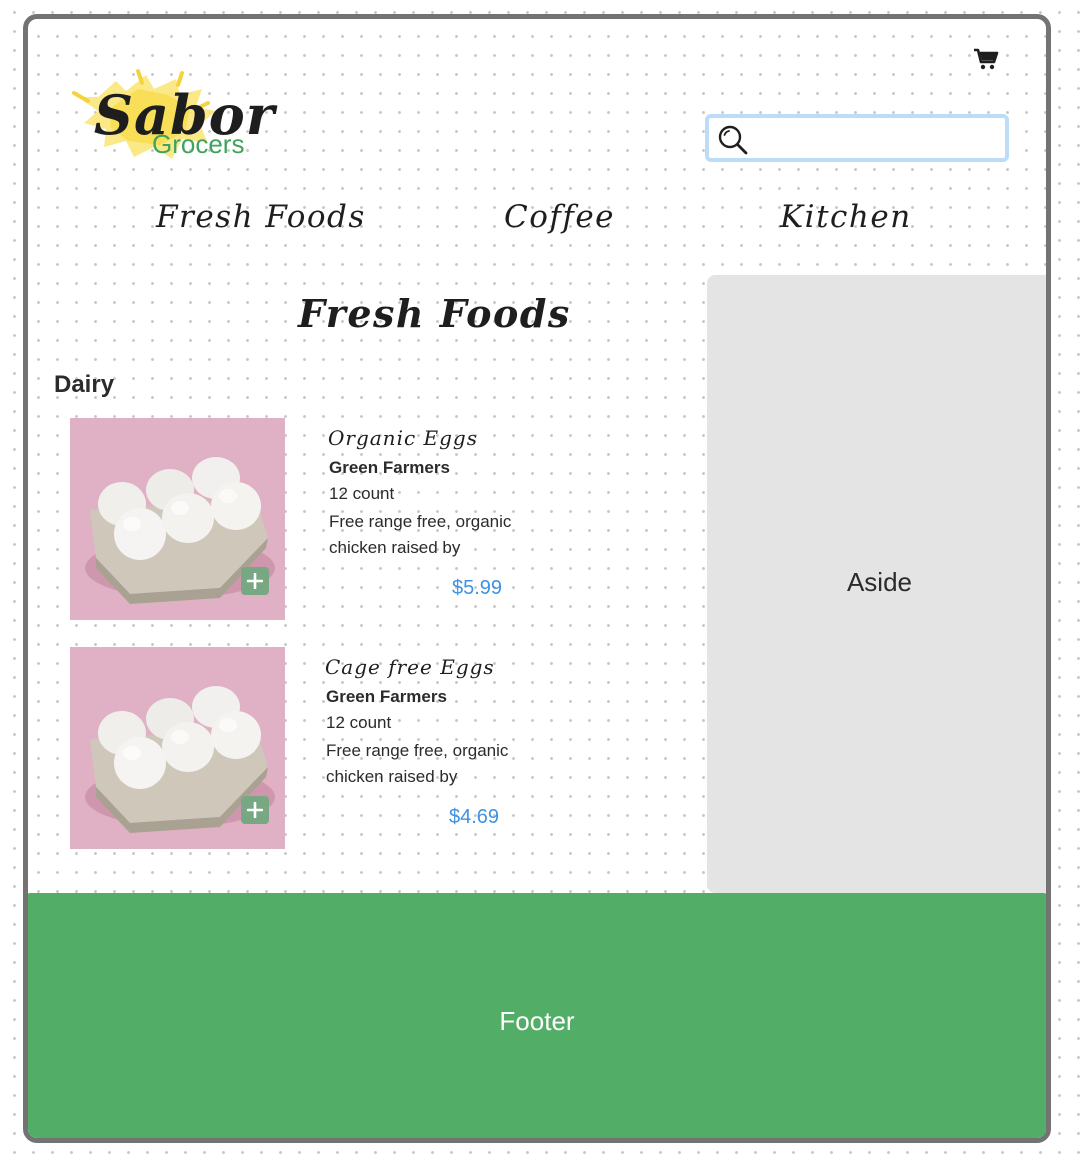 Image resolution: width=1092 pixels, height=1168 pixels. Describe the element at coordinates (474, 817) in the screenshot. I see `product-price: $4.69` at that location.